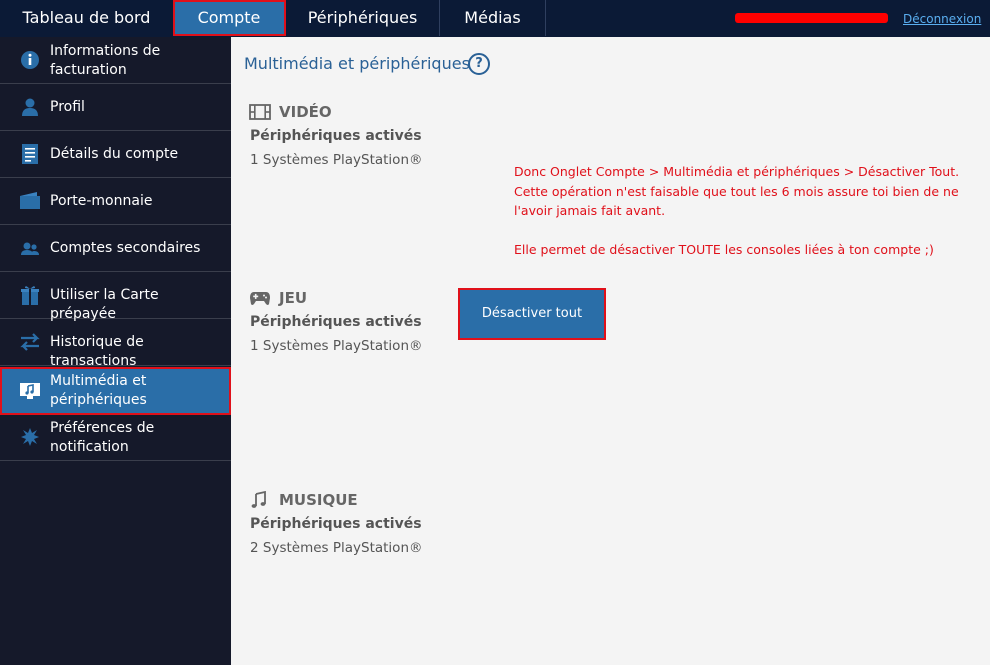 Image resolution: width=990 pixels, height=665 pixels. I want to click on sidebar-item-label: Préférences de notification, so click(102, 437).